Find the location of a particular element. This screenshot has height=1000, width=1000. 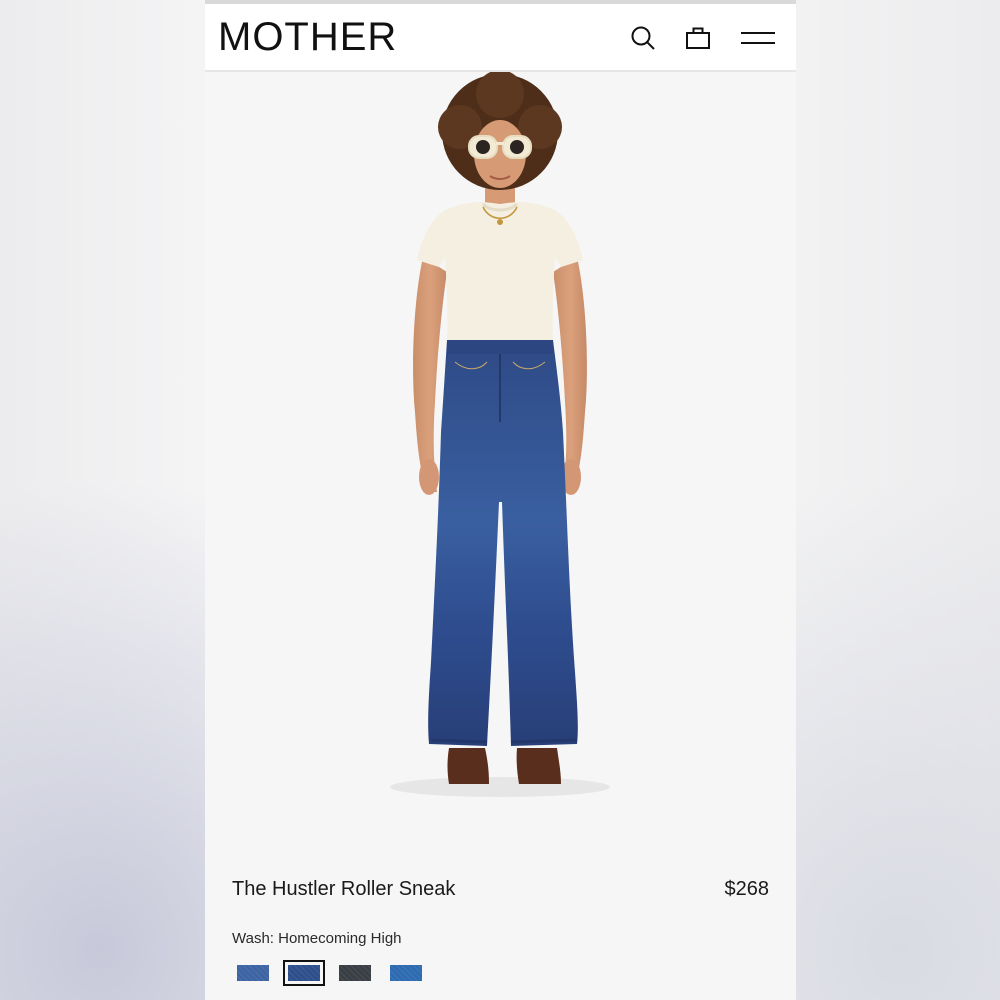

bag-button is located at coordinates (698, 38).